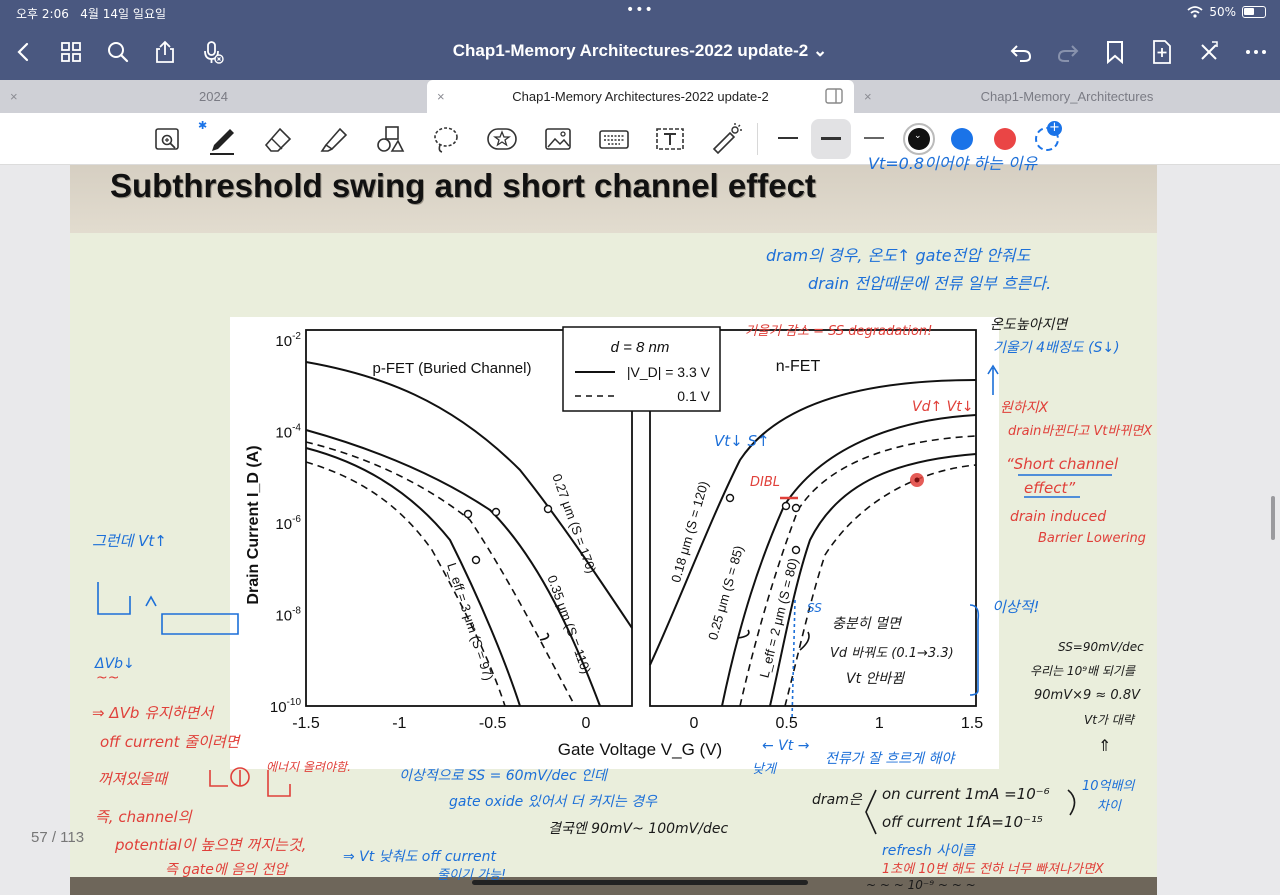 The width and height of the screenshot is (1280, 895). Describe the element at coordinates (890, 759) in the screenshot. I see `note-flow: 전류가 잘 흐르게 해야` at that location.